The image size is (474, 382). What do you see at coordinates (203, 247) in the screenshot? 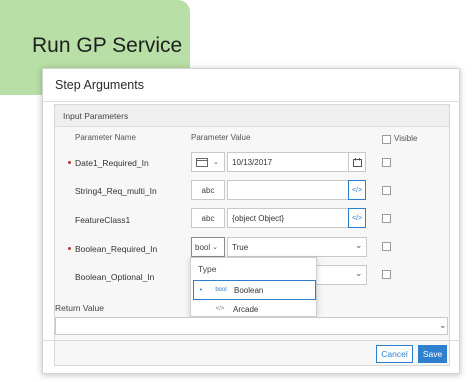
I see `bool-type-label: bool` at bounding box center [203, 247].